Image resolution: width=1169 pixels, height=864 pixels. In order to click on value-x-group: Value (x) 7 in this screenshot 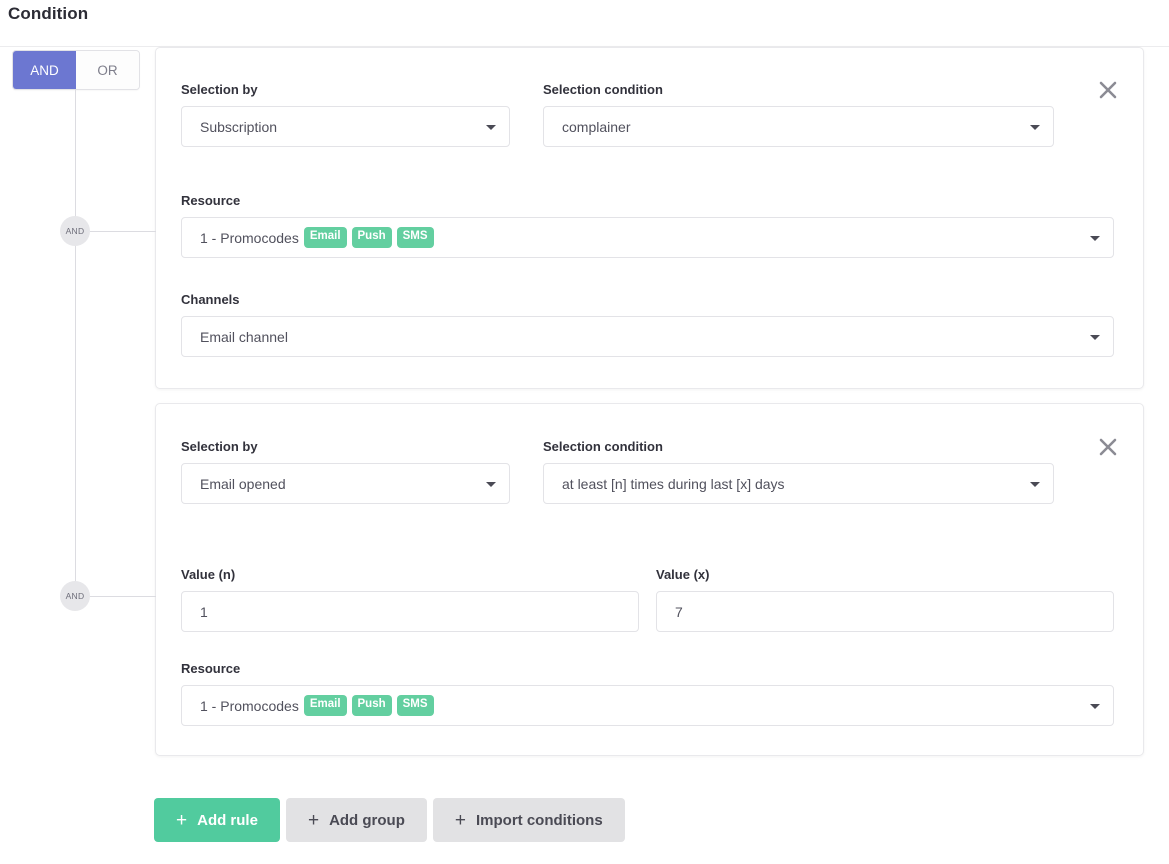, I will do `click(885, 599)`.